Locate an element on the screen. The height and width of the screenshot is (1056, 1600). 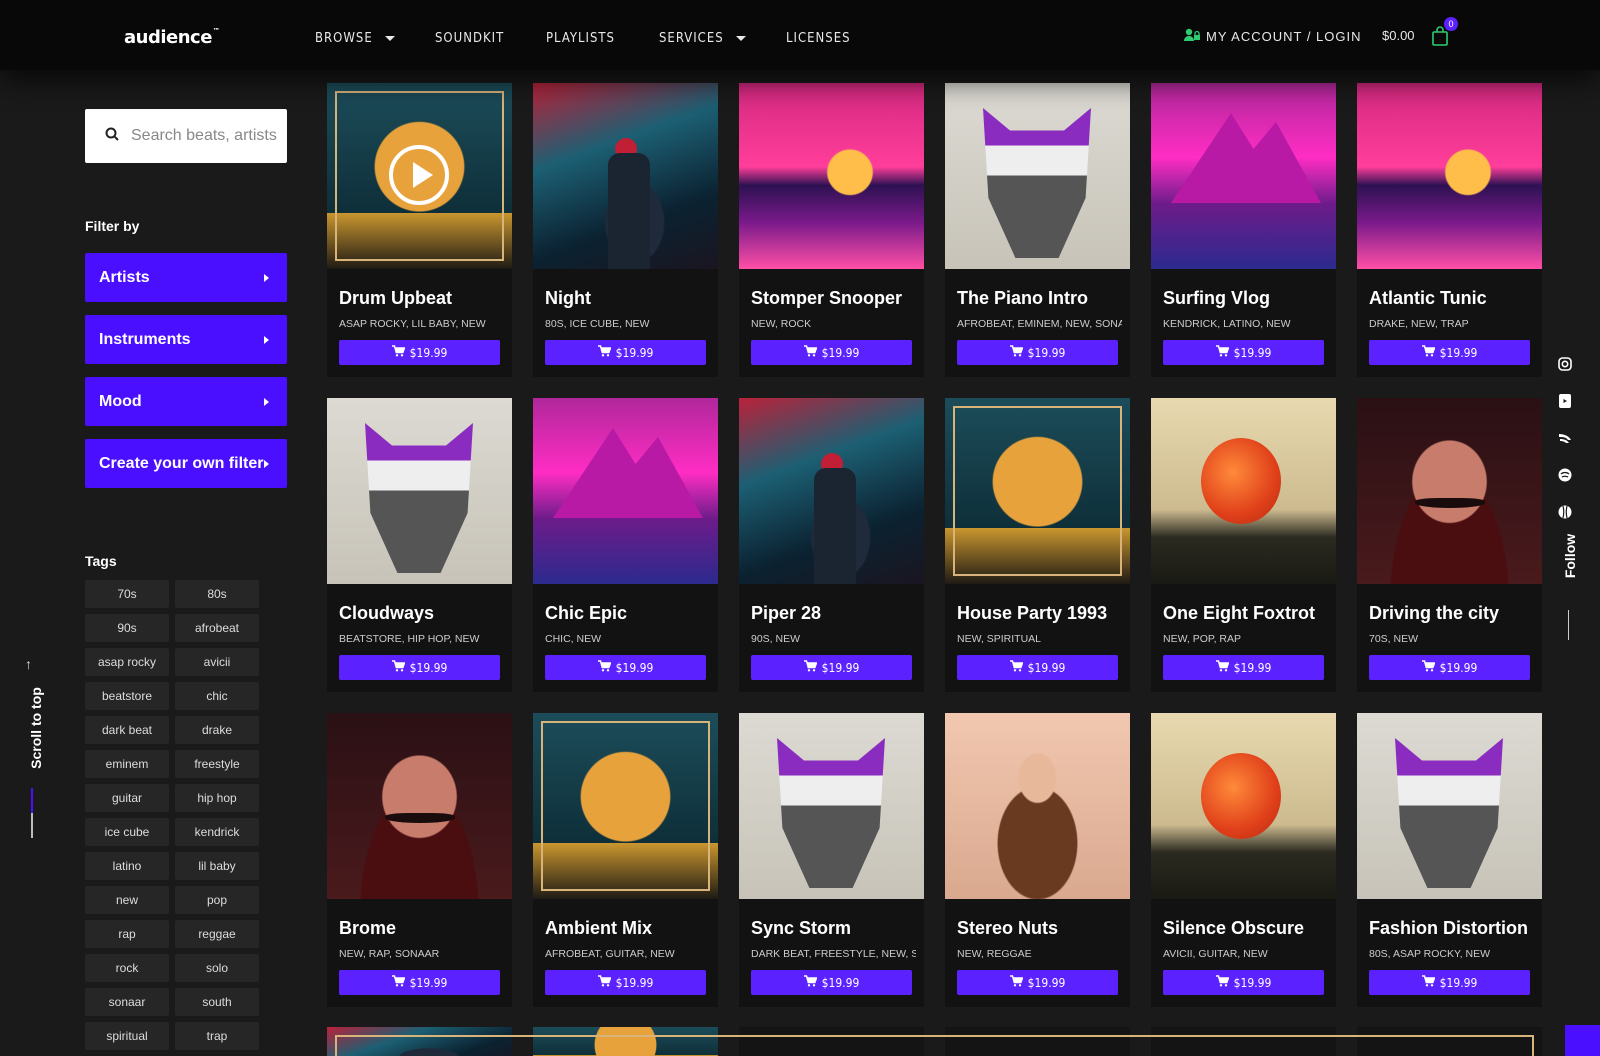
product-title: Ambient Mix is located at coordinates (598, 928).